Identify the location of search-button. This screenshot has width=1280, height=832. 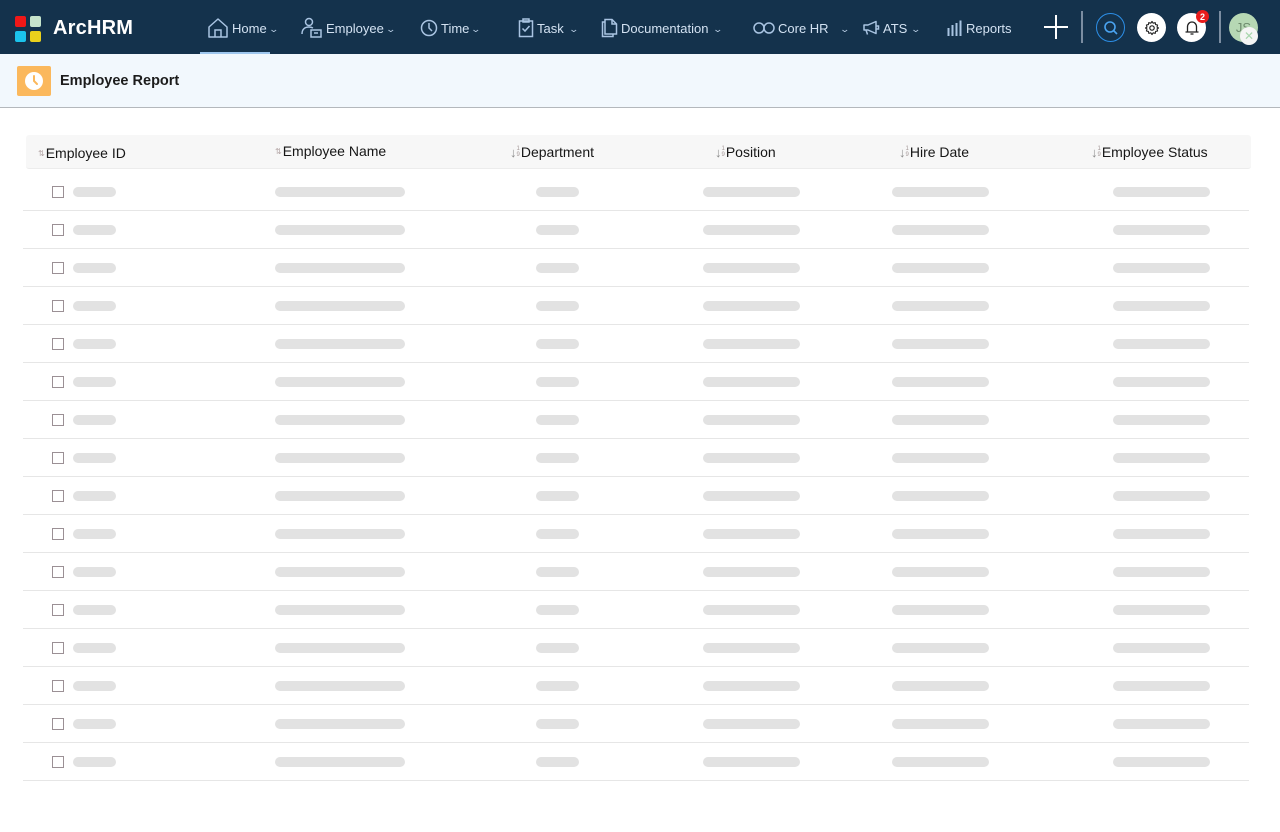
(1110, 27).